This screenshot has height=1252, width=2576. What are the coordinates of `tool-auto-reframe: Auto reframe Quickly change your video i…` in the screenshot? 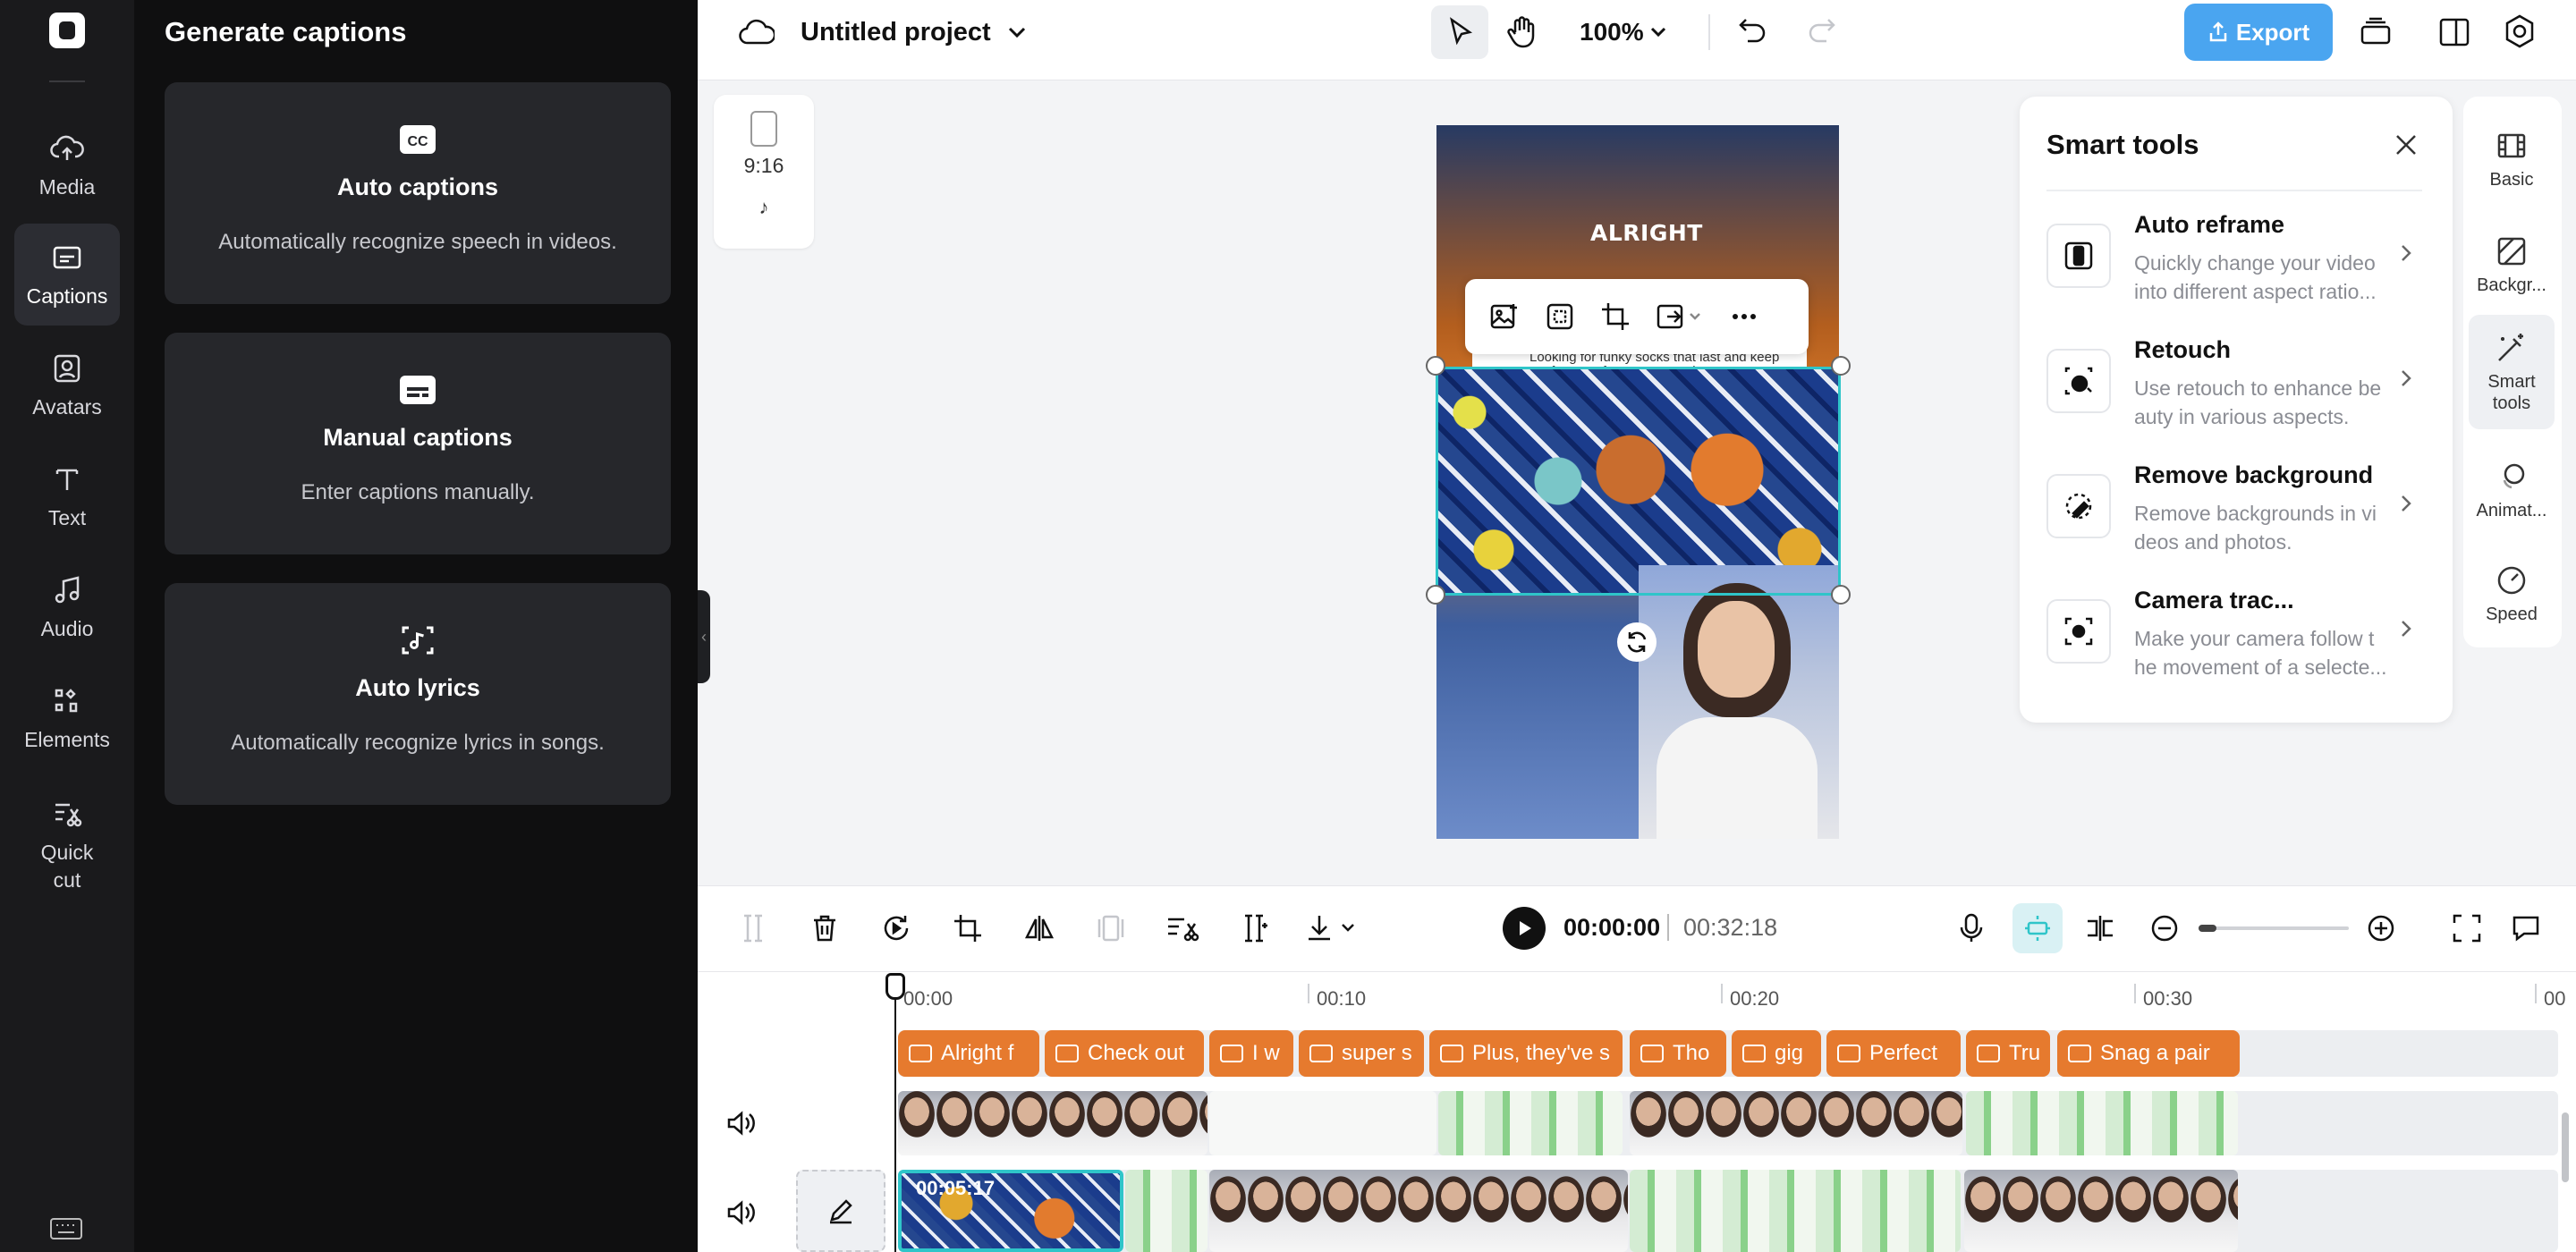 It's located at (2238, 261).